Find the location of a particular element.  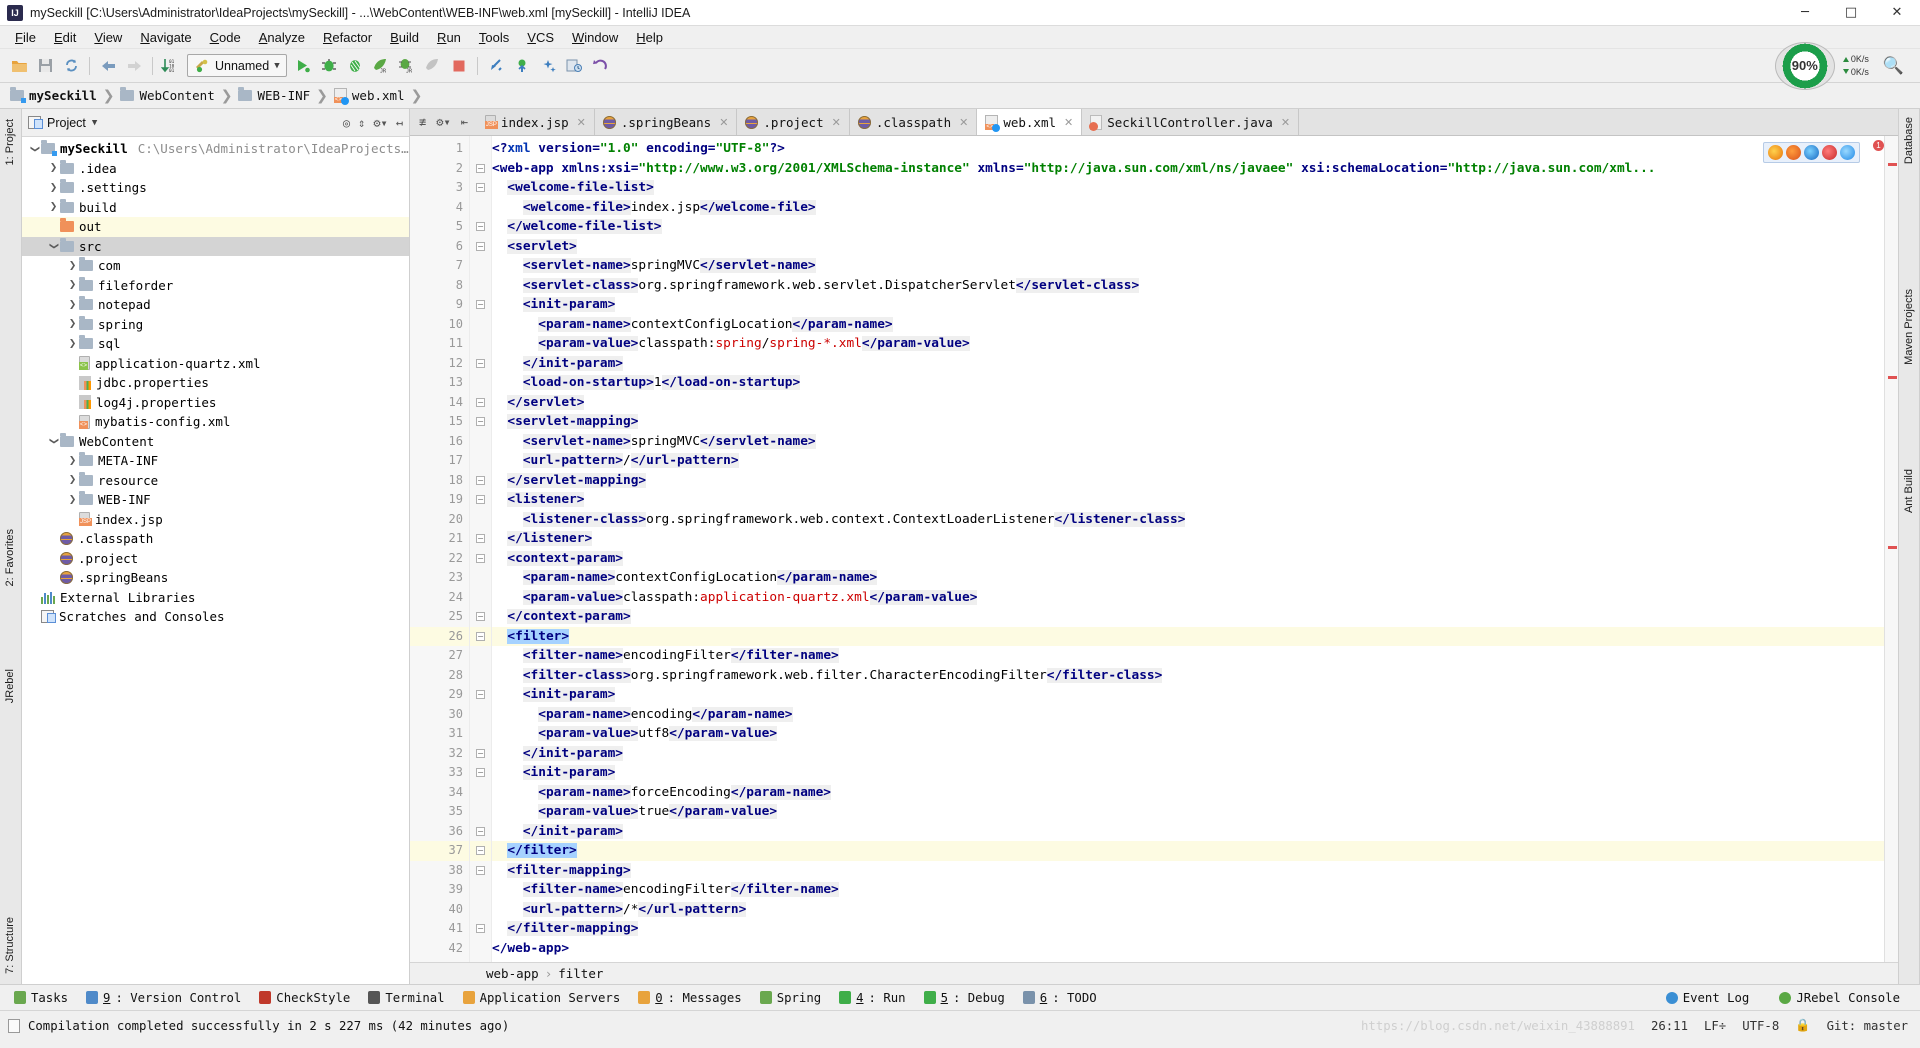

tool-window-button-terminal: Terminal is located at coordinates (406, 998).